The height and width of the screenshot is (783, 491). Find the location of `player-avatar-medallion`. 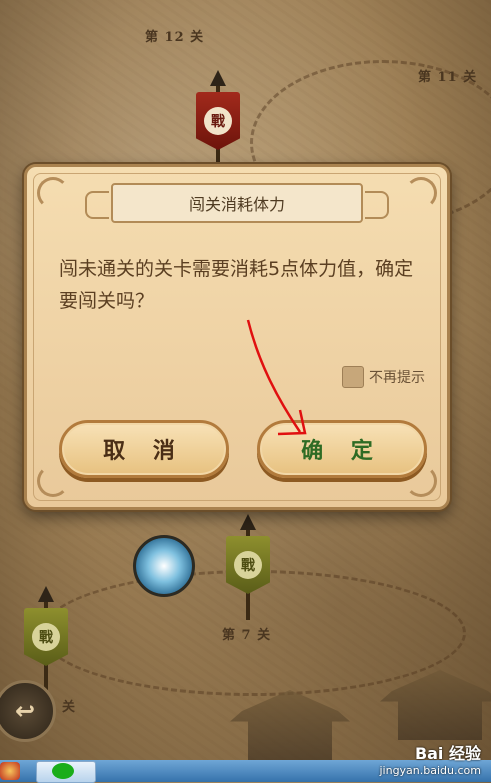

player-avatar-medallion is located at coordinates (164, 566).